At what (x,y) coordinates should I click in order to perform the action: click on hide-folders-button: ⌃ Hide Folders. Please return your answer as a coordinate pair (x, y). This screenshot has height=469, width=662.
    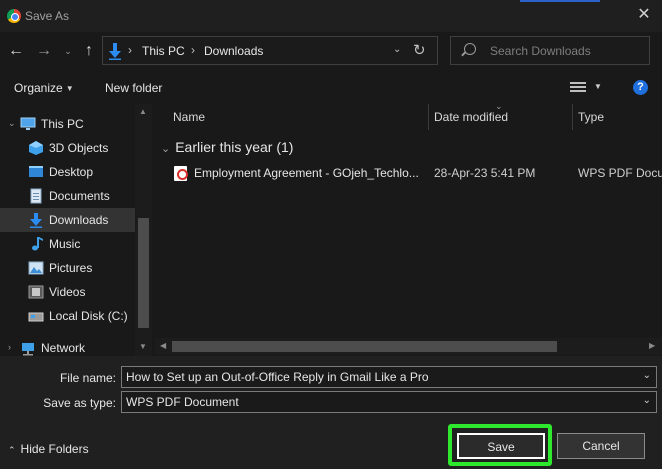
    Looking at the image, I should click on (48, 449).